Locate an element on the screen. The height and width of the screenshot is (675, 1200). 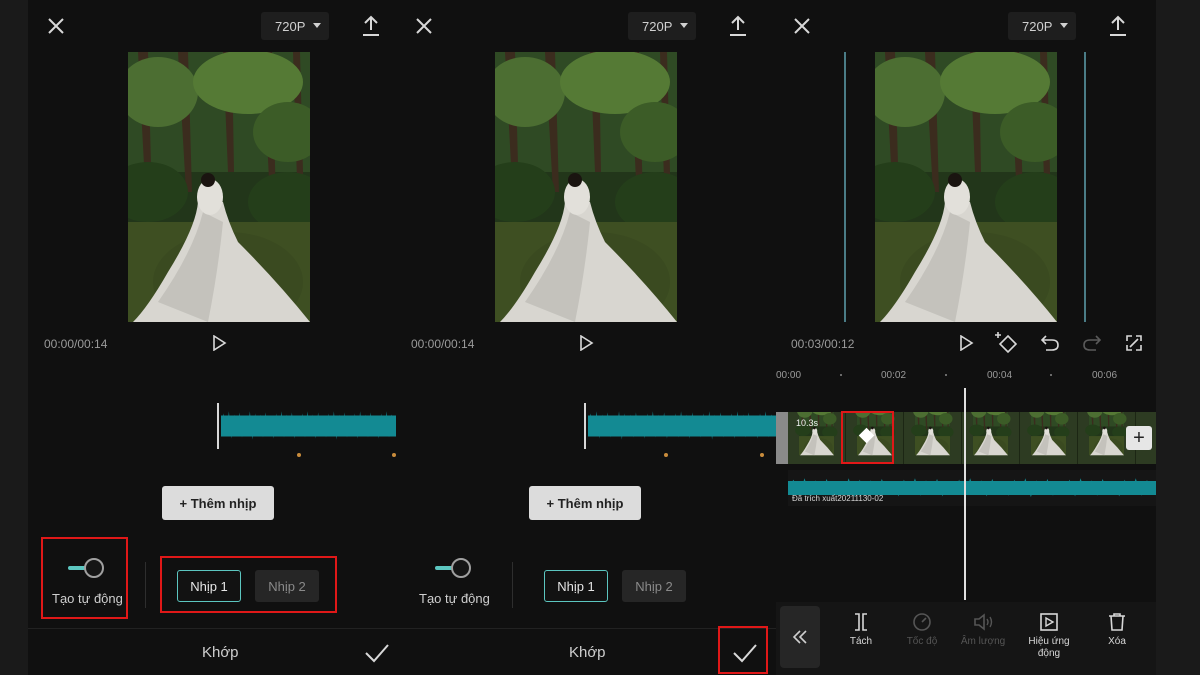
volume-tool: Âm lượng is located at coordinates (983, 630).